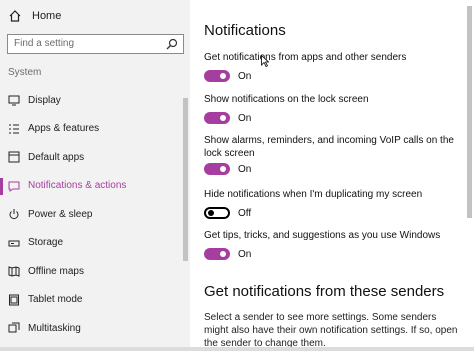 The image size is (474, 351). Describe the element at coordinates (56, 271) in the screenshot. I see `sidebar-item-label: Offline maps` at that location.